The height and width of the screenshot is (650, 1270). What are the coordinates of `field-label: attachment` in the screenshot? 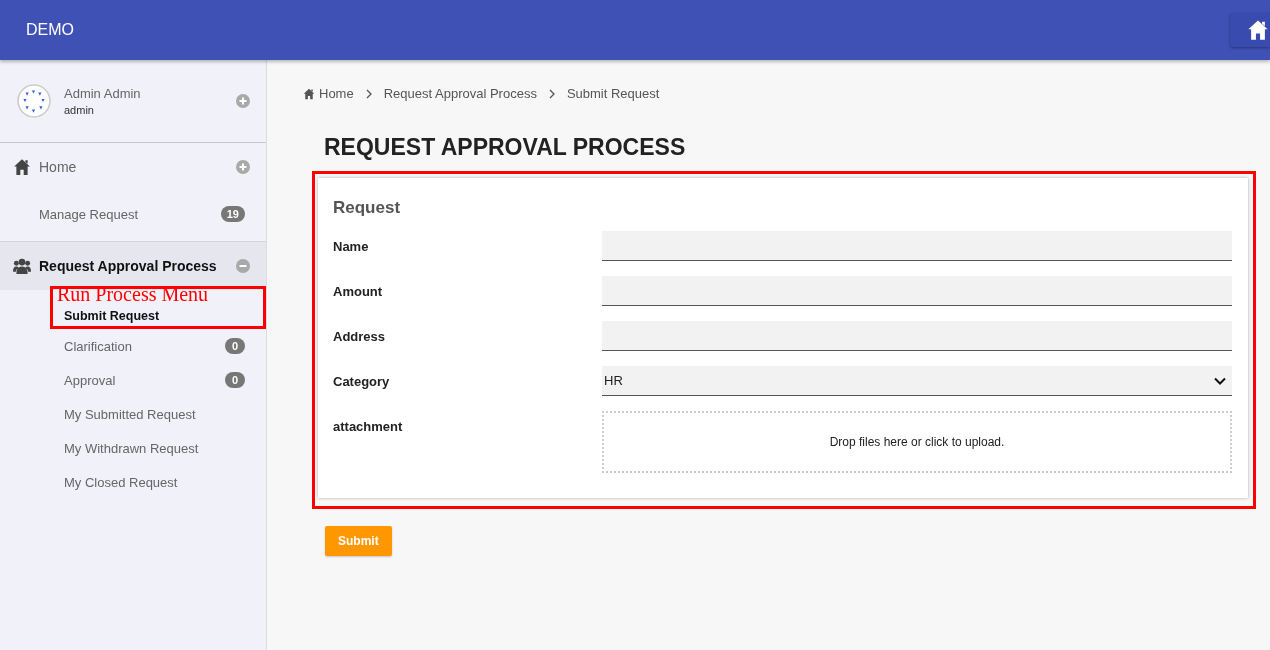 It's located at (368, 426).